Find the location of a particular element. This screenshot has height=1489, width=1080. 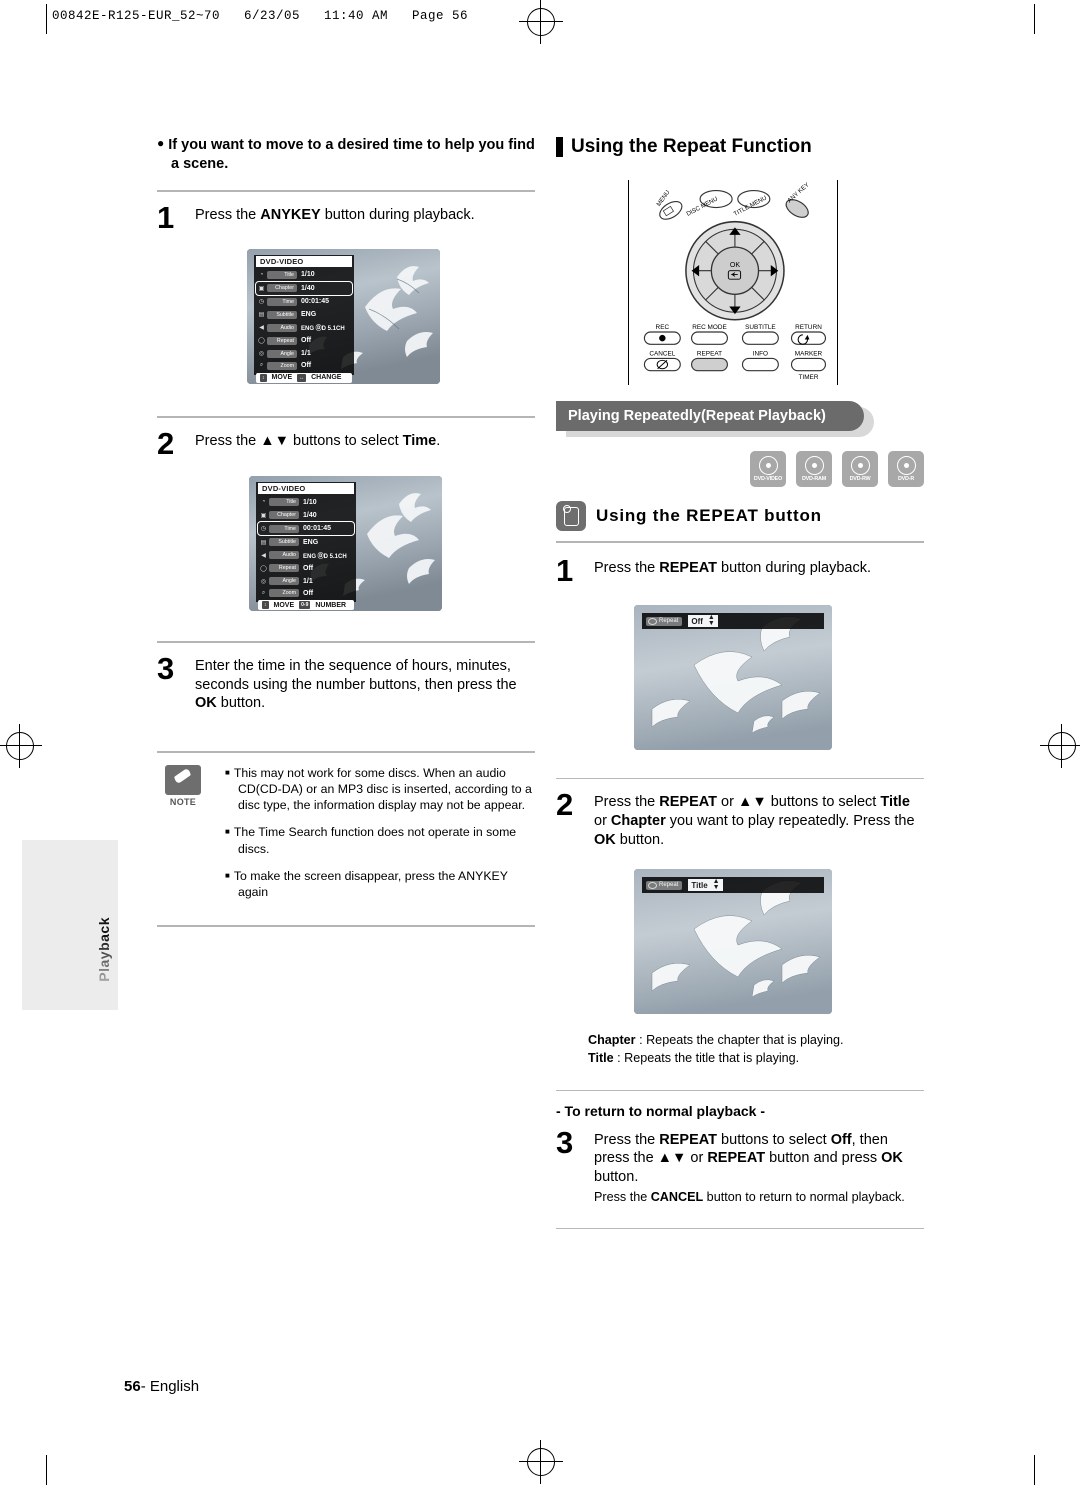

disc-icon: ◔ is located at coordinates (261, 274).